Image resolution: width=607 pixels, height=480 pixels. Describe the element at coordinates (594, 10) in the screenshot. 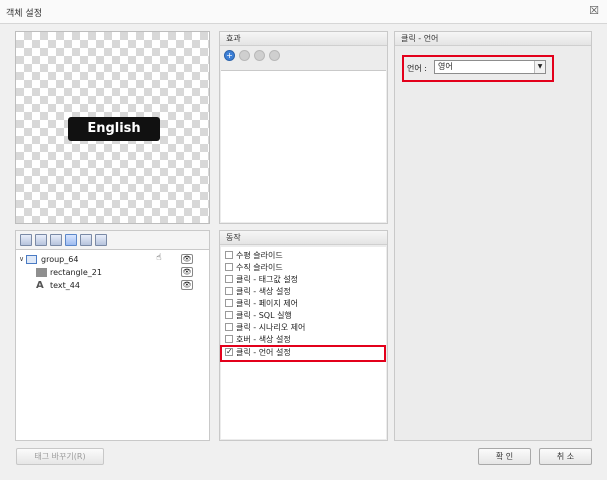

I see `close-icon: ☒` at that location.